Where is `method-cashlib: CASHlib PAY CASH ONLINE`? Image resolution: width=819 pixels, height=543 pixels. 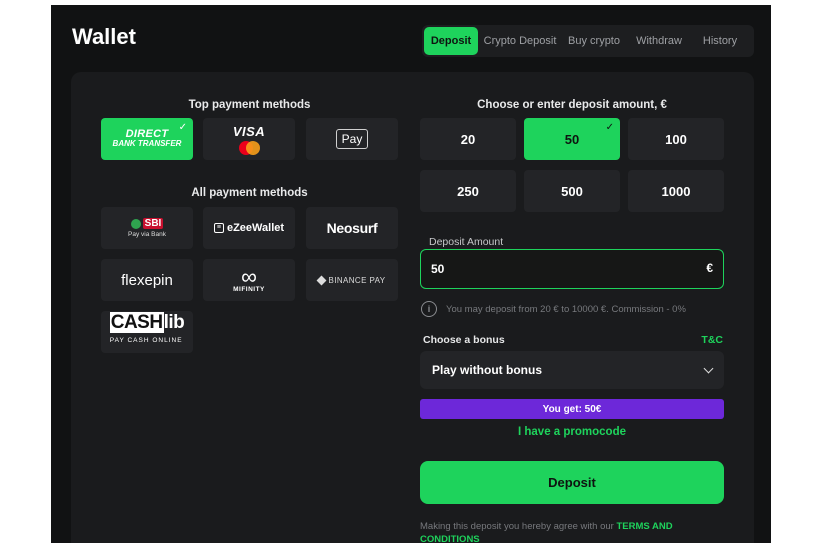
method-cashlib: CASHlib PAY CASH ONLINE is located at coordinates (147, 332).